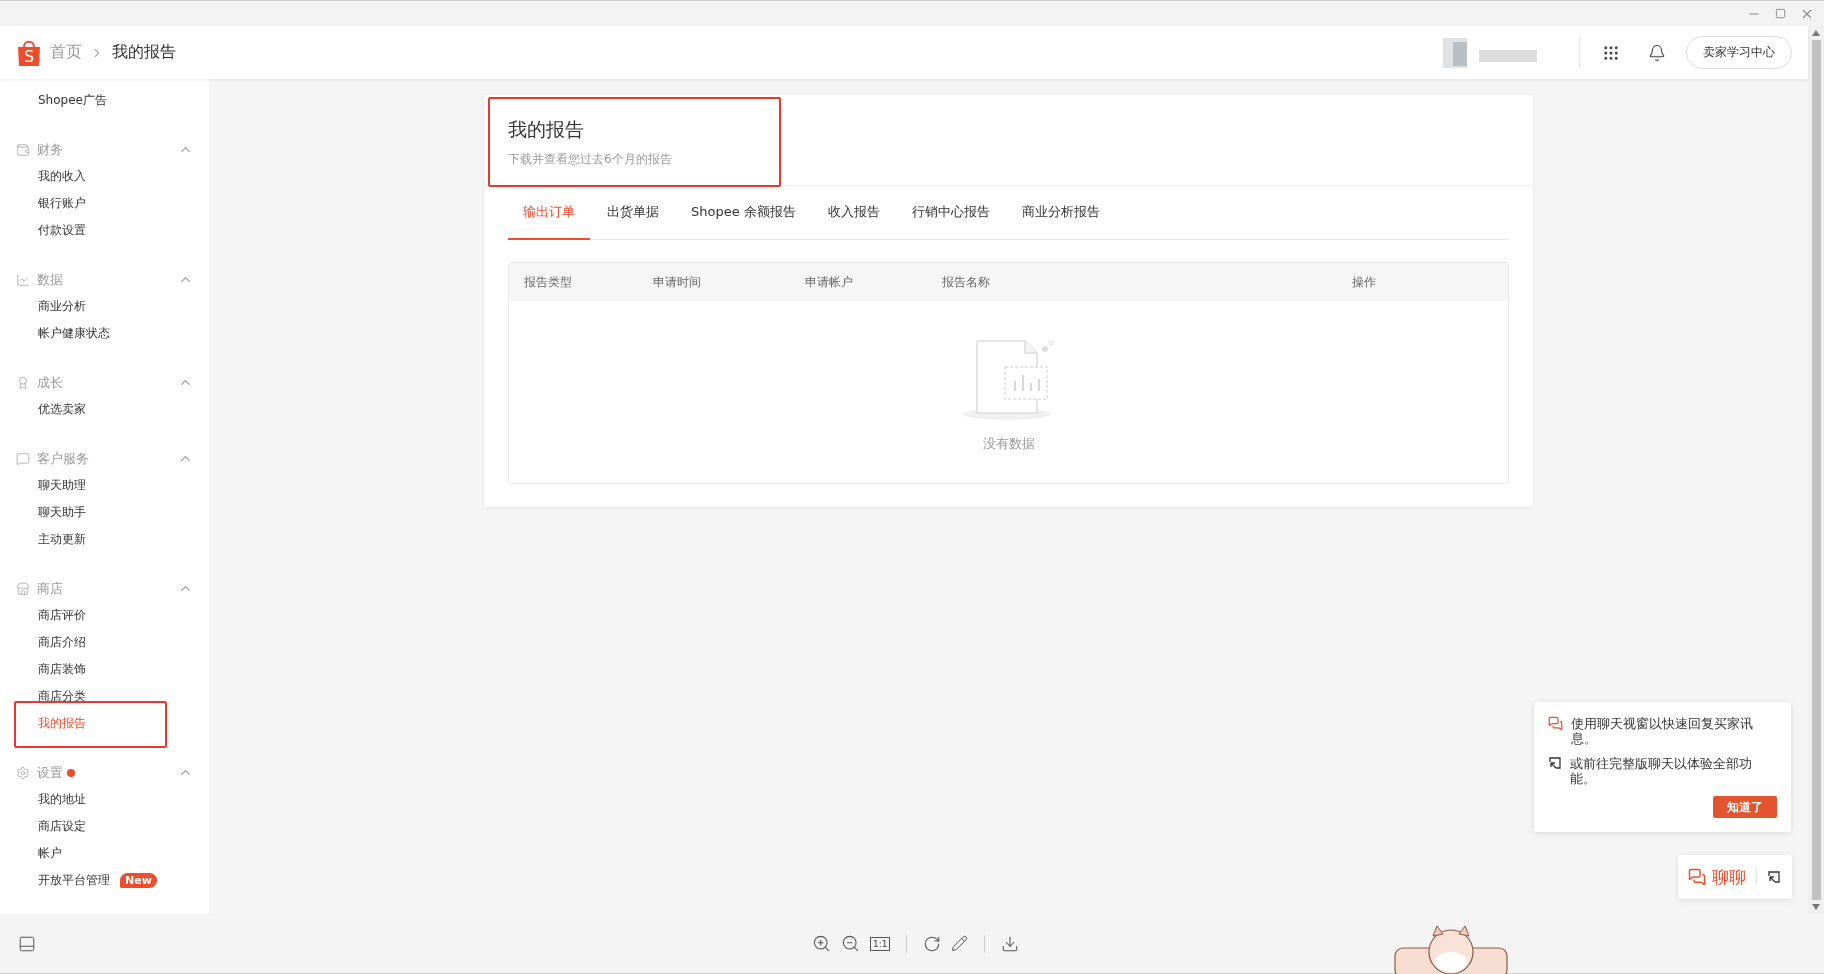 The image size is (1824, 974). I want to click on got-it-button: 知道了, so click(1745, 807).